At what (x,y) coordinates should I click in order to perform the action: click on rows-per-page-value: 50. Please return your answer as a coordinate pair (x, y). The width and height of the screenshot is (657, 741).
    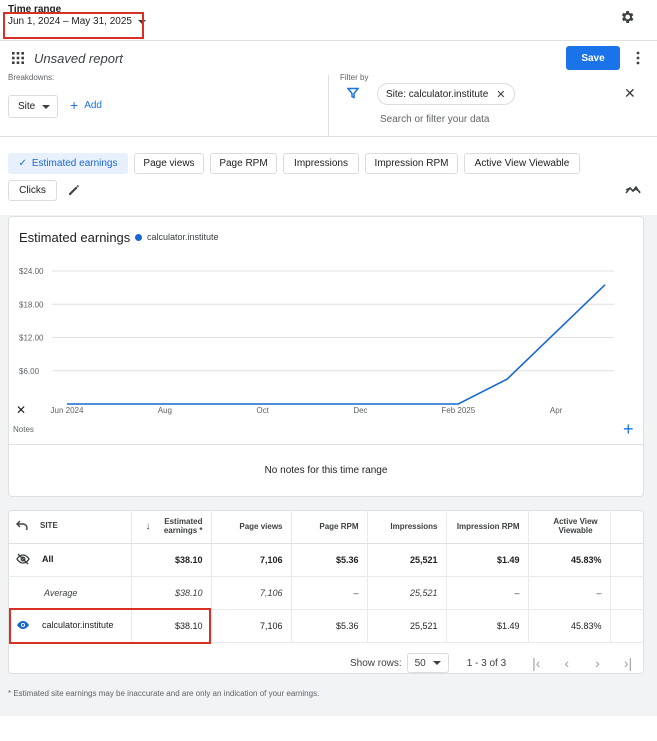
    Looking at the image, I should click on (420, 663).